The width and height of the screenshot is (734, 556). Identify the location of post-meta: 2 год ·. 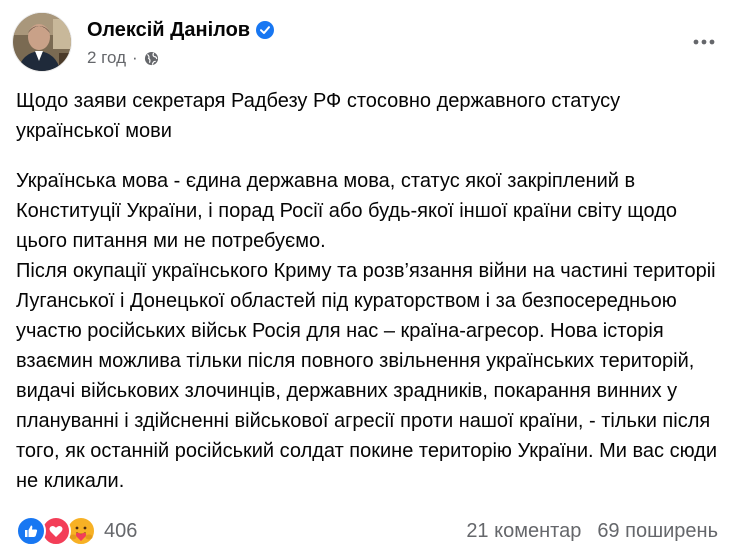
(123, 58).